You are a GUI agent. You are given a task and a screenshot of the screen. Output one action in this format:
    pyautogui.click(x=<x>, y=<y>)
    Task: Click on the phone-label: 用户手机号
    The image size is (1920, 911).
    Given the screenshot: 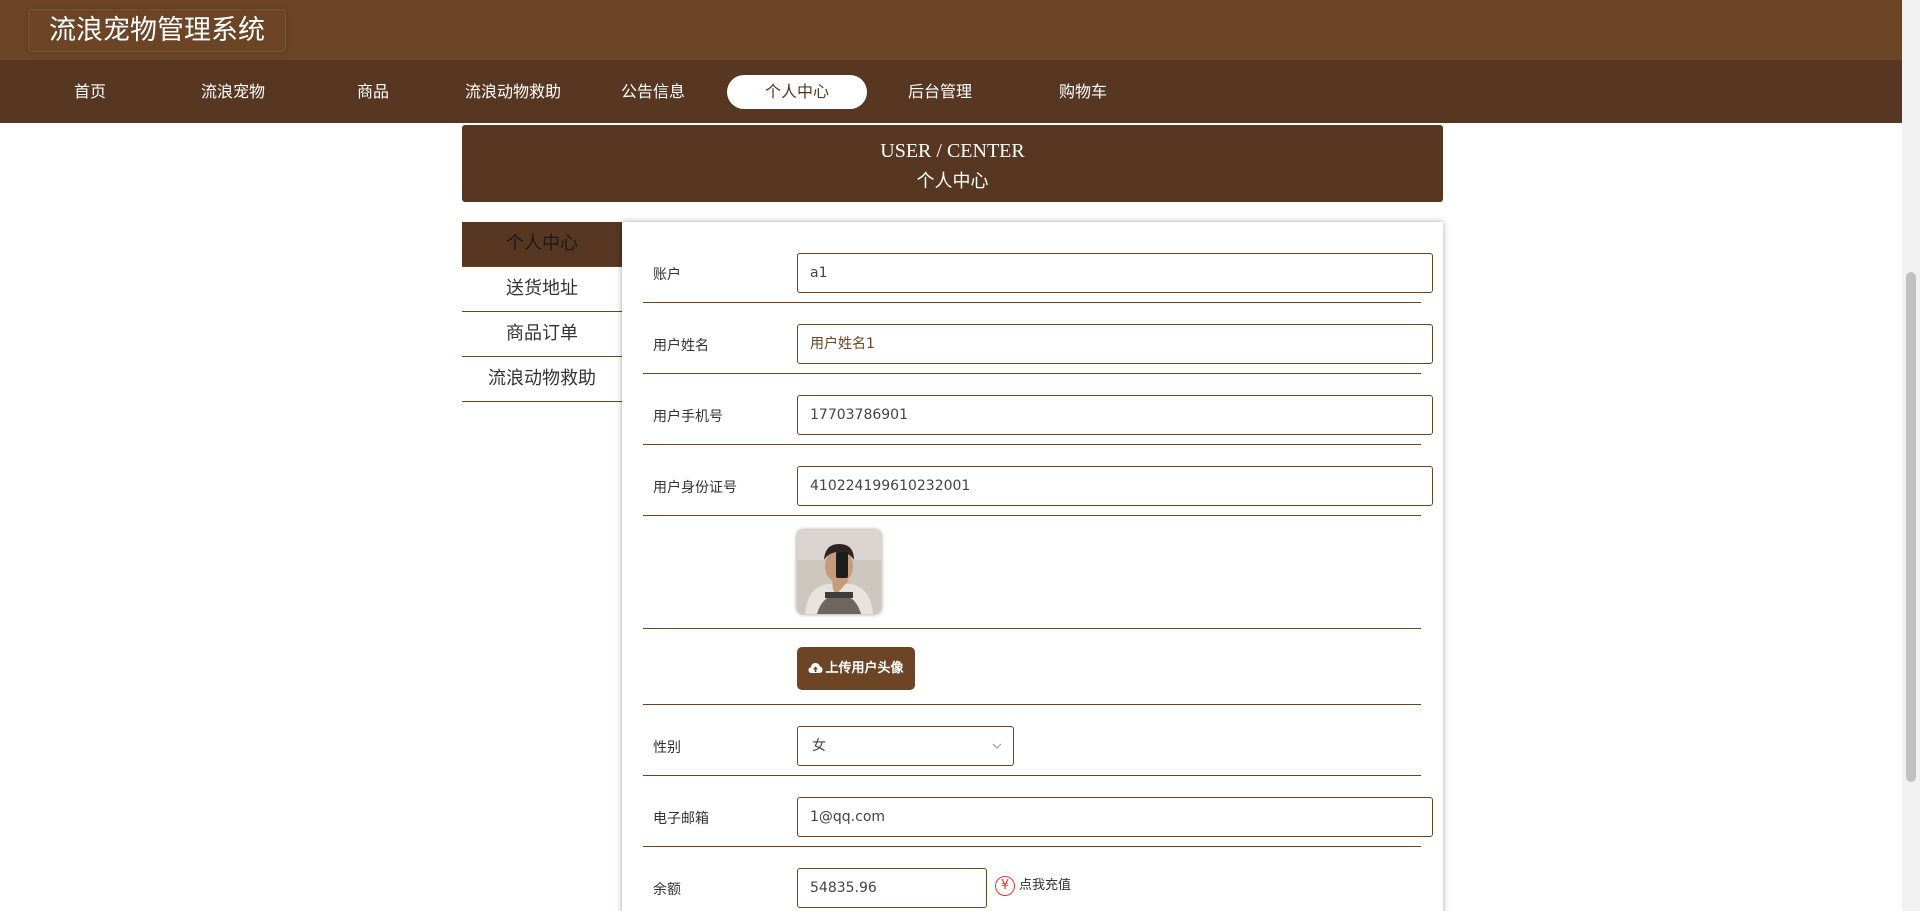 What is the action you would take?
    pyautogui.click(x=688, y=417)
    